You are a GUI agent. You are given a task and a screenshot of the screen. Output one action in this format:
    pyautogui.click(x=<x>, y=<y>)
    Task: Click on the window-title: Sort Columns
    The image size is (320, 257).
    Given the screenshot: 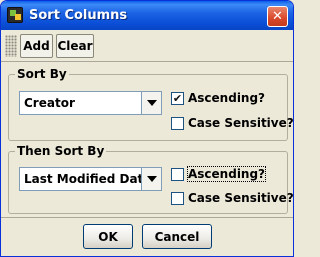 What is the action you would take?
    pyautogui.click(x=78, y=15)
    